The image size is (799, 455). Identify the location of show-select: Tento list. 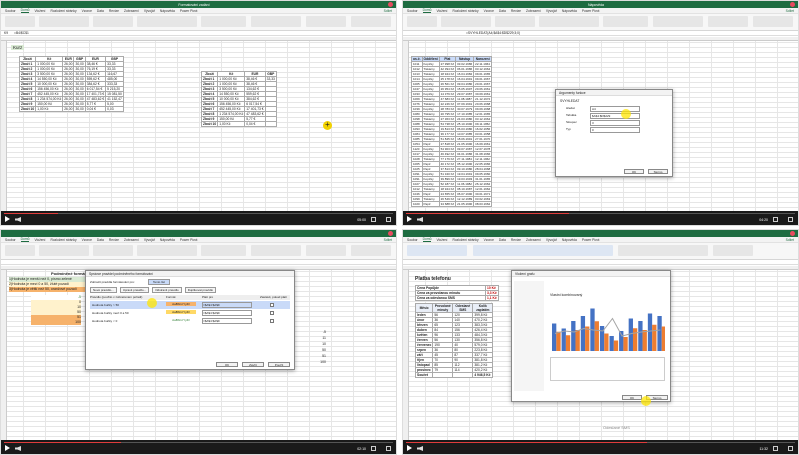
(159, 282).